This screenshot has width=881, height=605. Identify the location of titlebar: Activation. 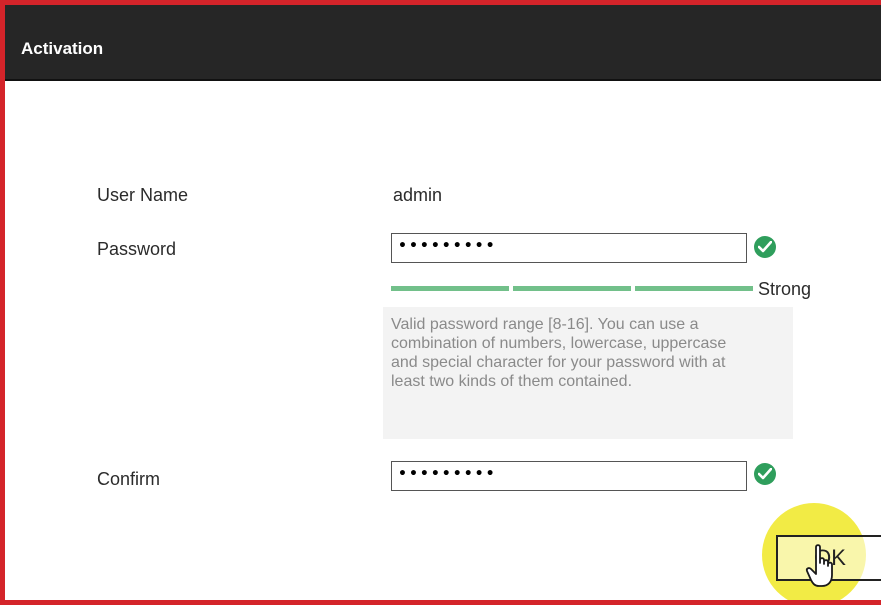
(443, 43).